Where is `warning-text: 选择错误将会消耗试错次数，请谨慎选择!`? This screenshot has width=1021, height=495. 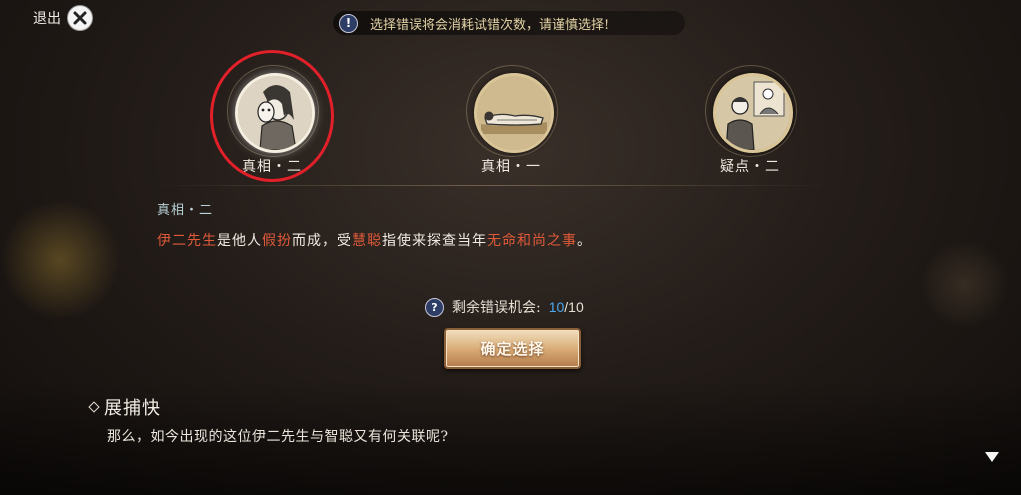 warning-text: 选择错误将会消耗试错次数，请谨慎选择! is located at coordinates (490, 25).